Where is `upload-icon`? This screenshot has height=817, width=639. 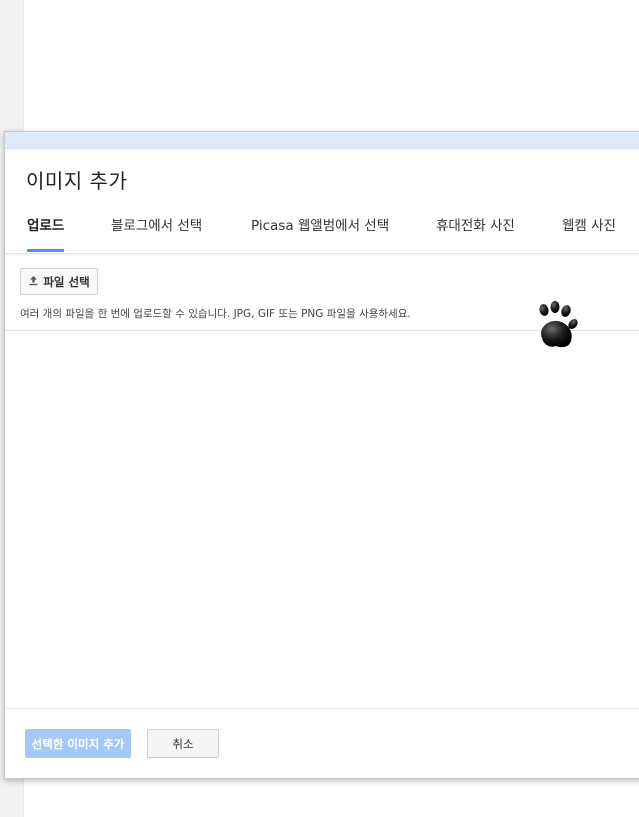
upload-icon is located at coordinates (33, 282).